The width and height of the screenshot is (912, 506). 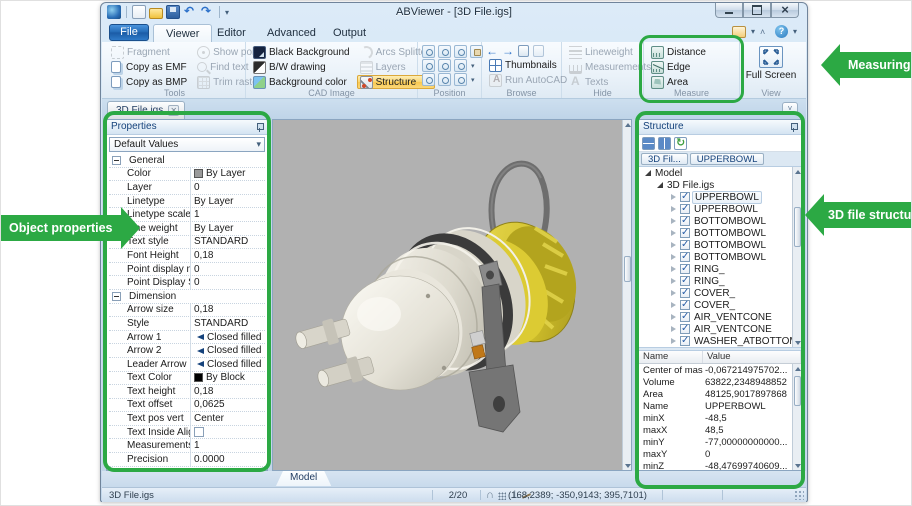 I want to click on grid-snap-icon, so click(x=502, y=496).